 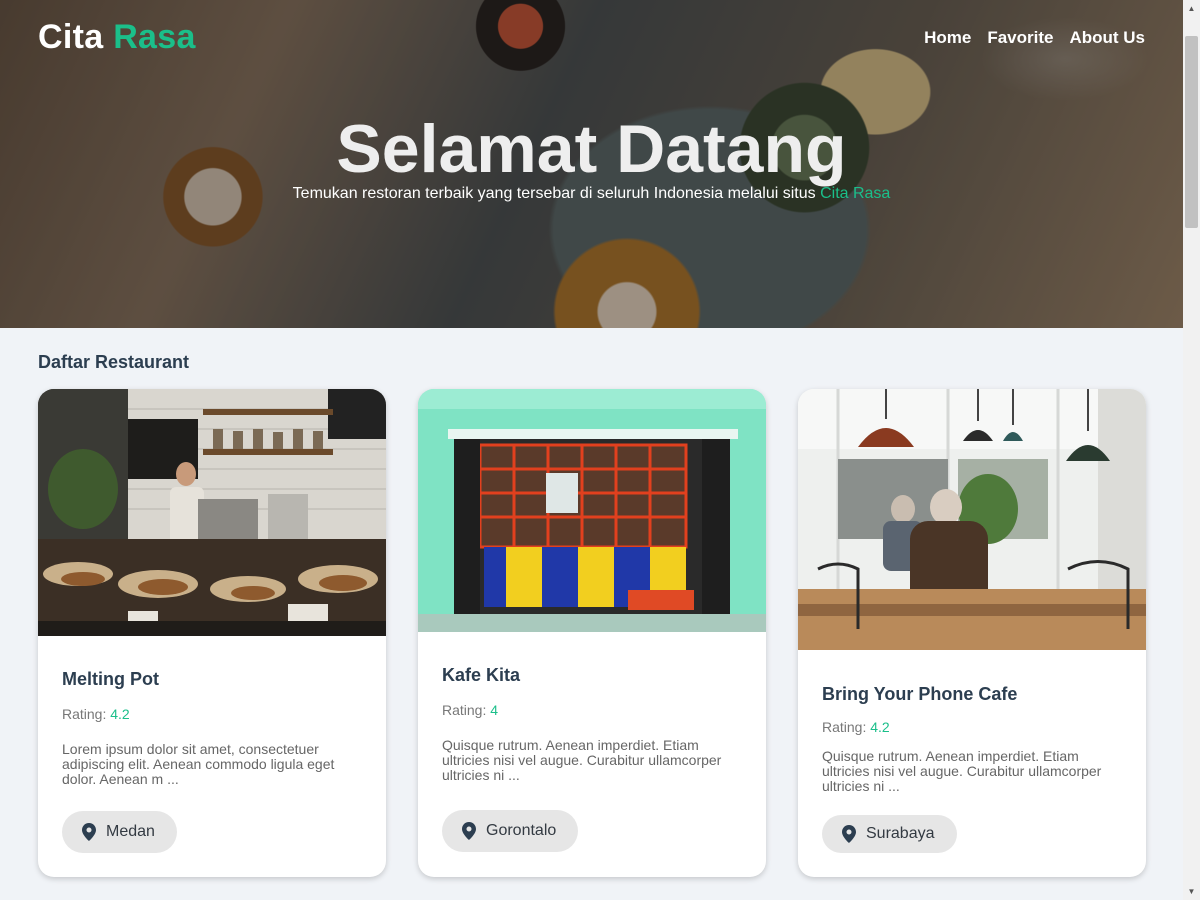 What do you see at coordinates (972, 694) in the screenshot?
I see `restaurant-name: Bring Your Phone Cafe` at bounding box center [972, 694].